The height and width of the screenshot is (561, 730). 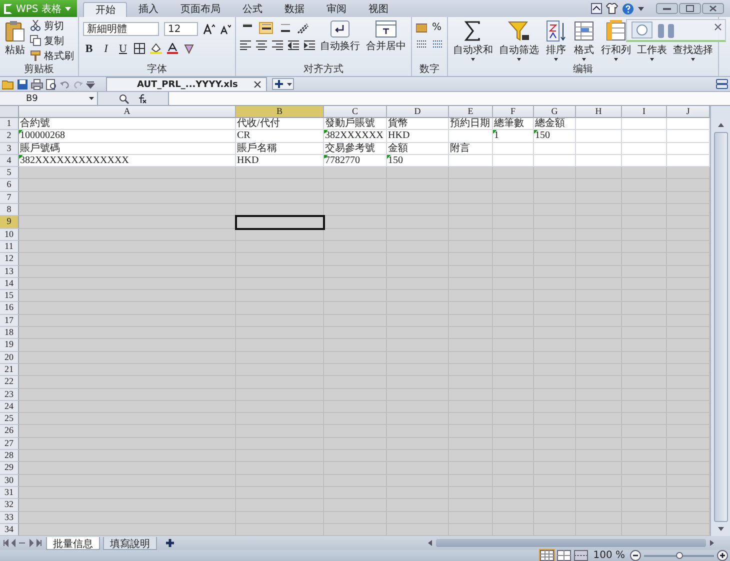 I want to click on table-cell: 150, so click(x=418, y=161).